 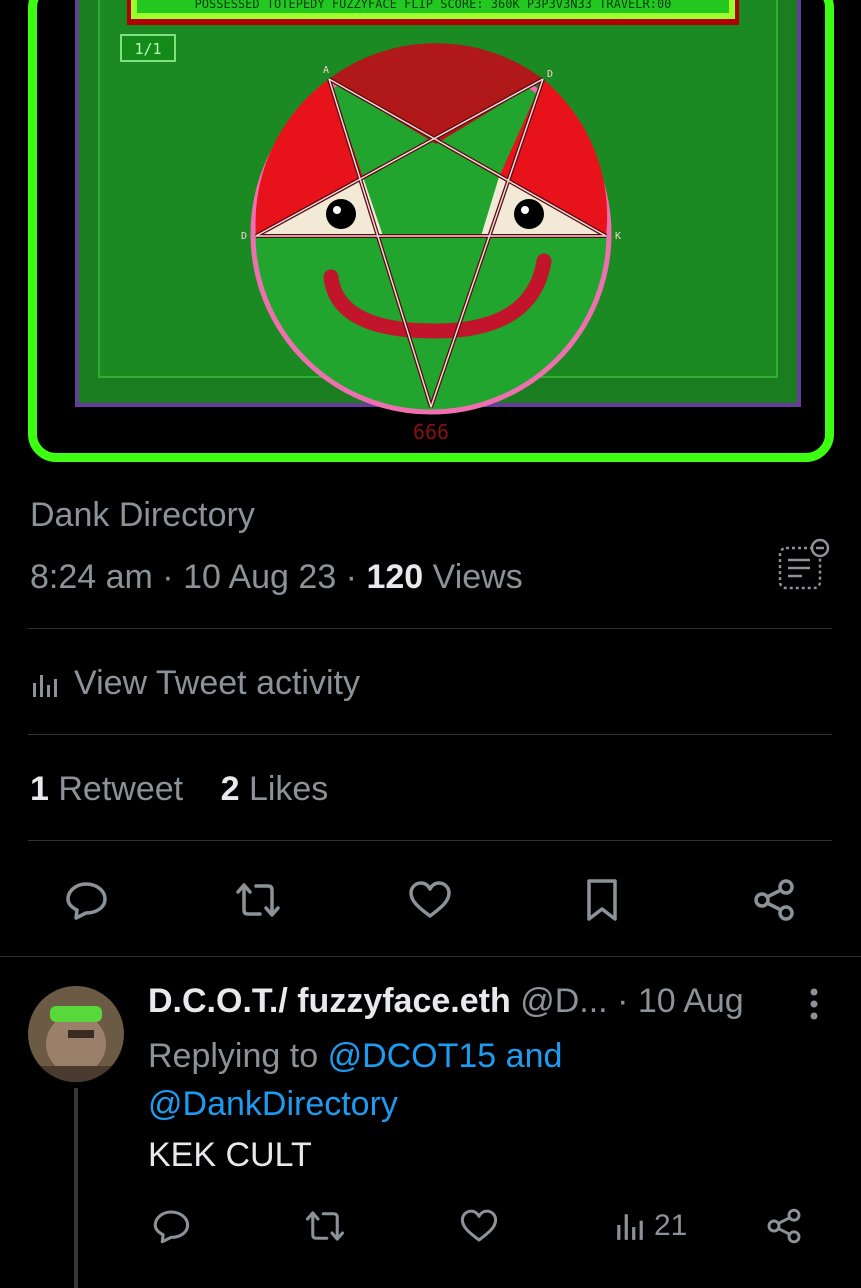 What do you see at coordinates (618, 236) in the screenshot?
I see `vertex-label-k: K` at bounding box center [618, 236].